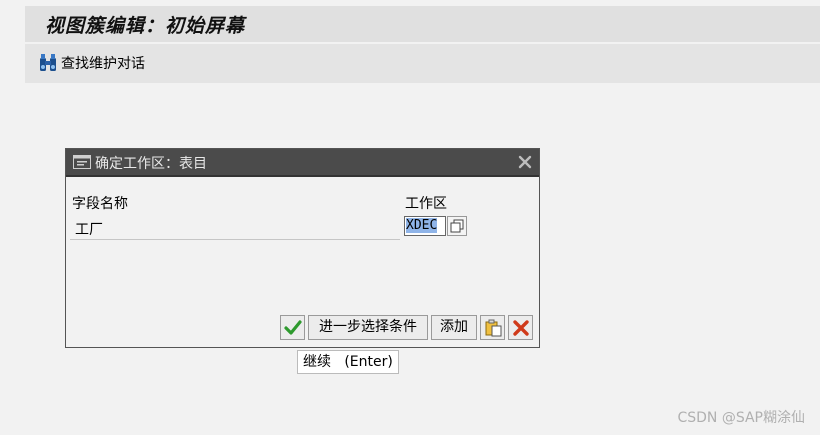 This screenshot has height=435, width=820. I want to click on close-icon, so click(525, 162).